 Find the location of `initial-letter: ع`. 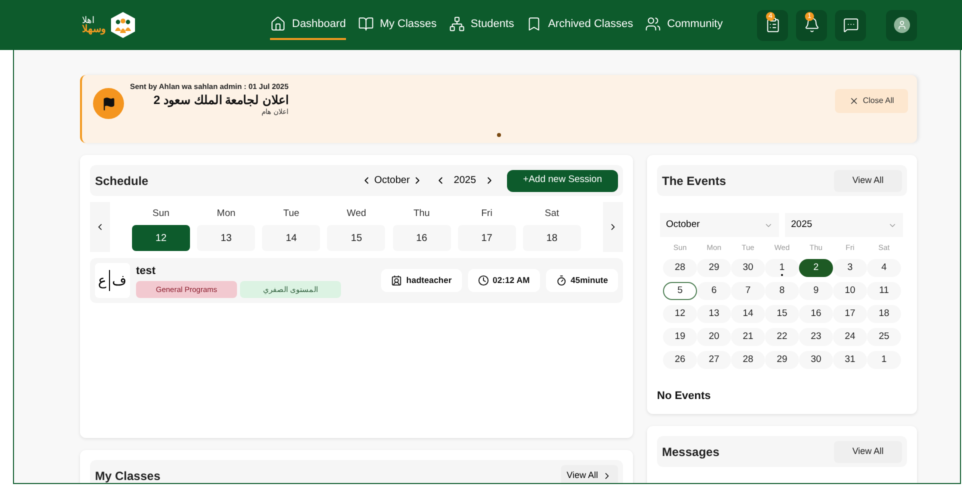

initial-letter: ع is located at coordinates (102, 280).